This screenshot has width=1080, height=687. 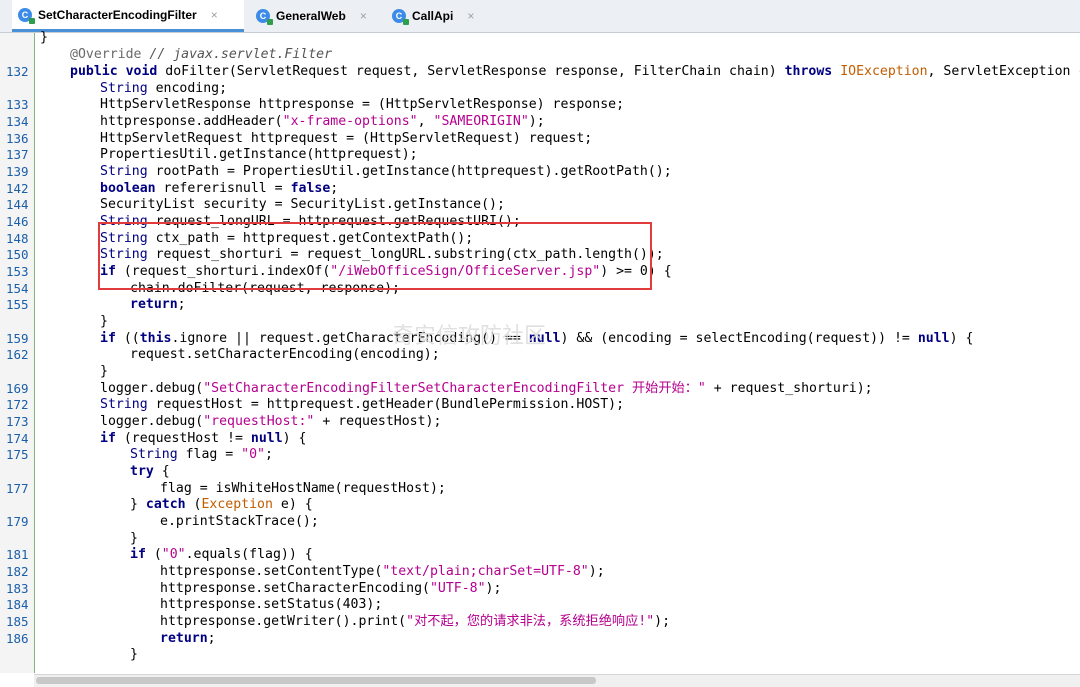 I want to click on tab-setcharacterencodingfilter: C SetCharacterEncodingFilter ×, so click(x=128, y=16).